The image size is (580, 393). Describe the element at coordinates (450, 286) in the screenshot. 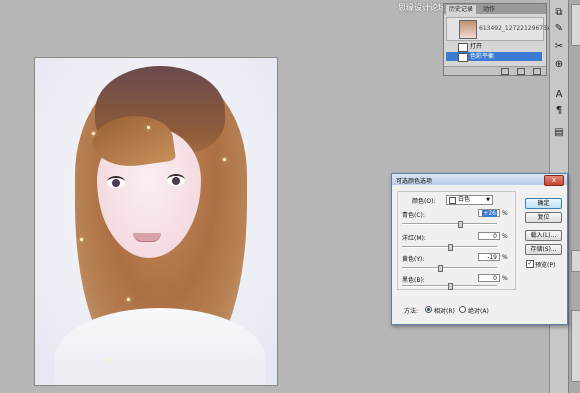

I see `black-slider-handle` at that location.